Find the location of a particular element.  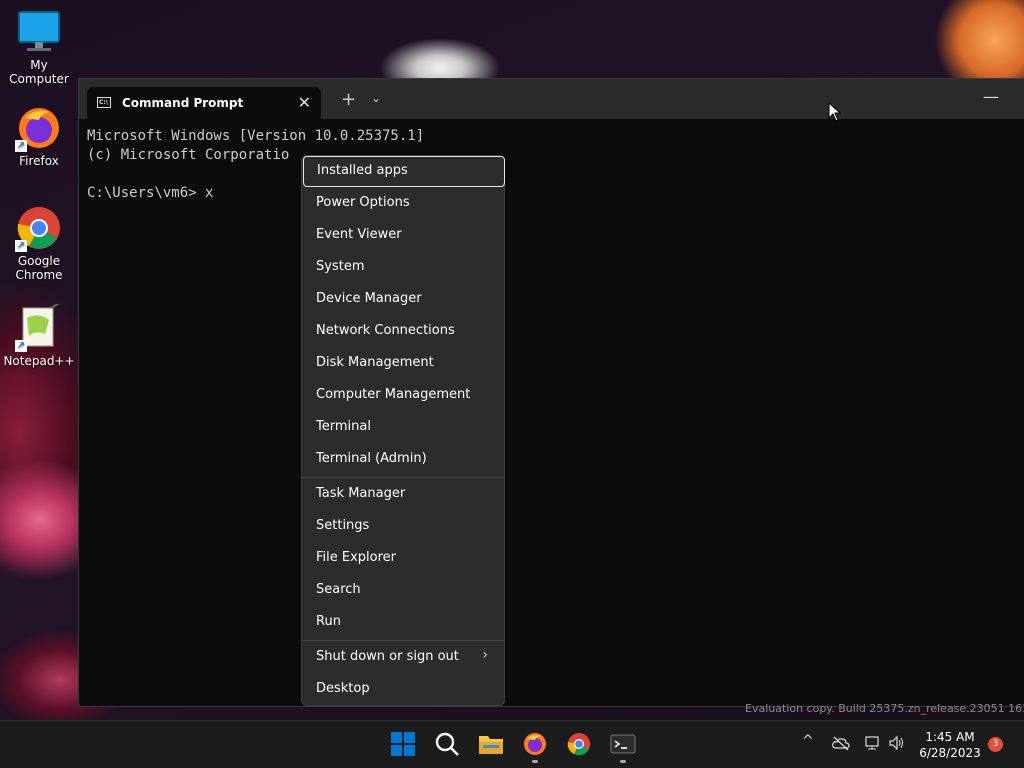

menu-item-network-connections: Network Connections is located at coordinates (403, 331).